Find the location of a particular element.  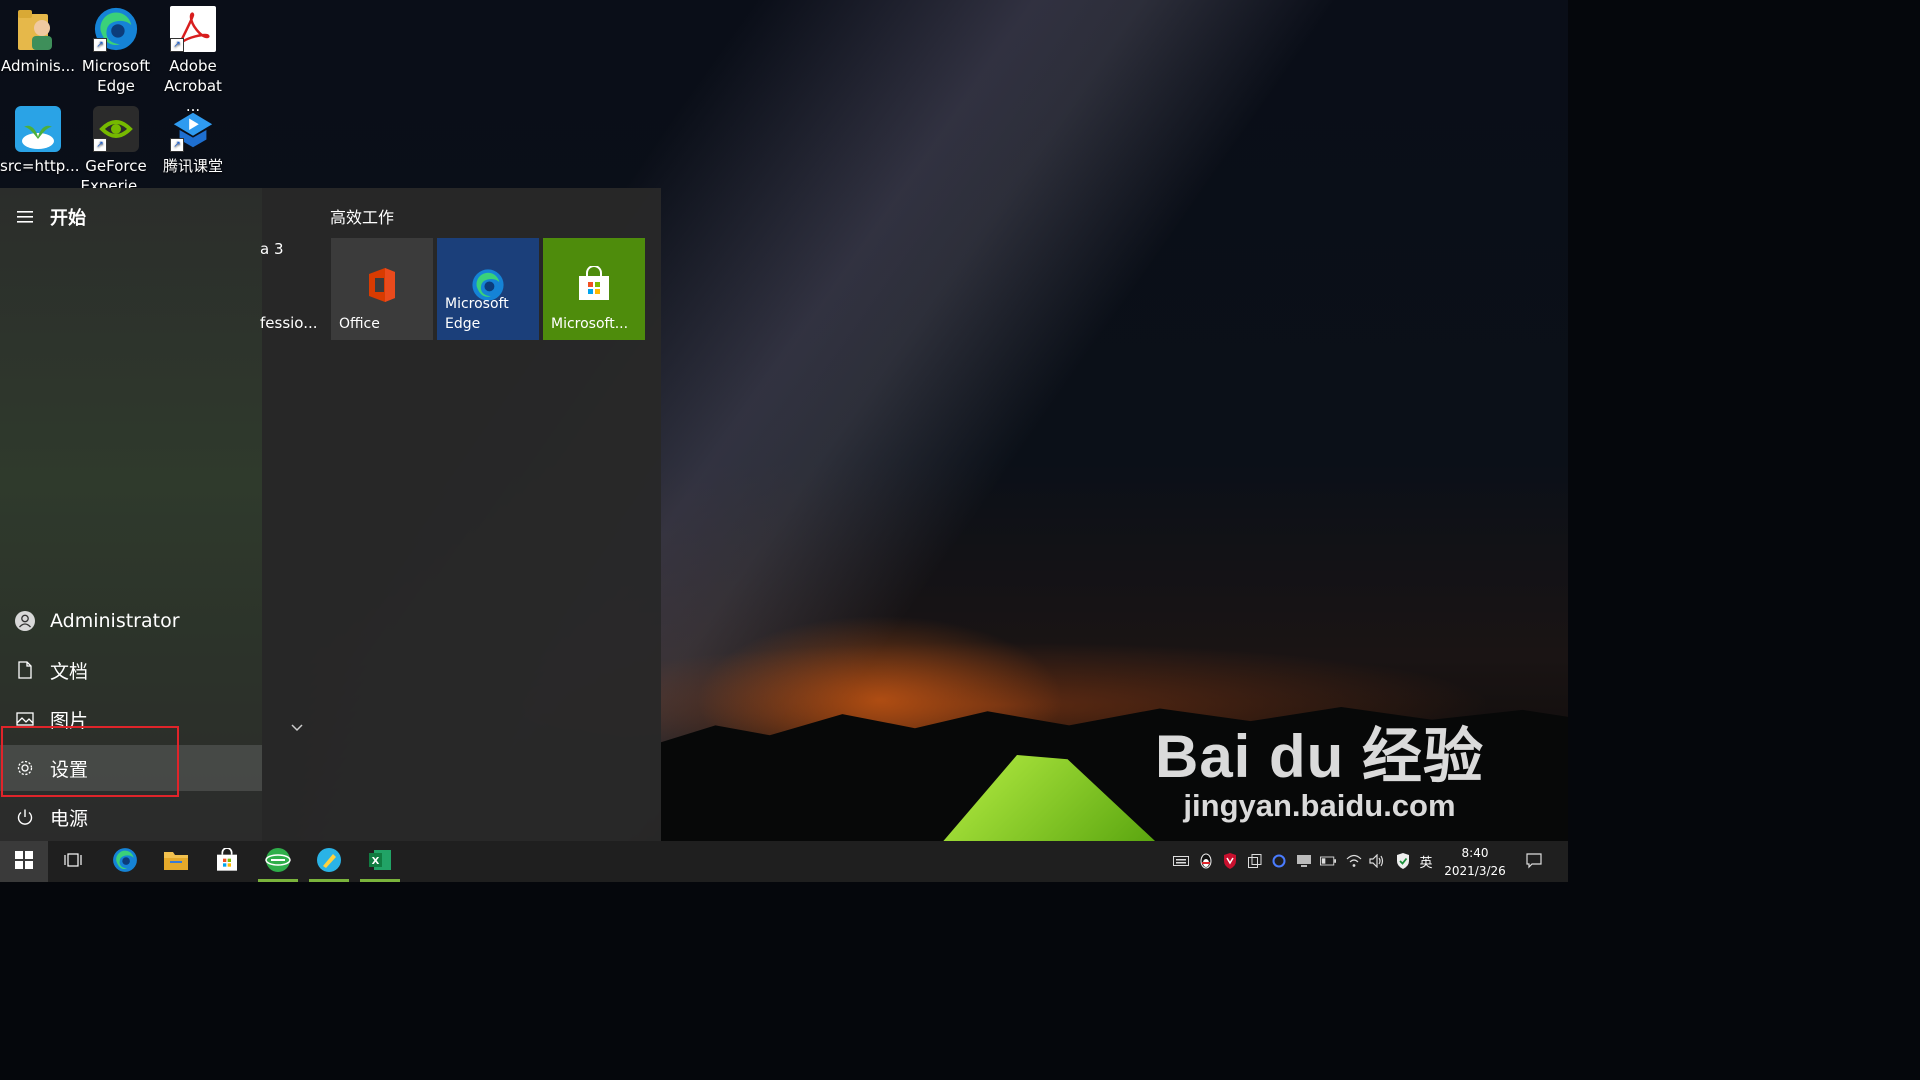

wifi-icon is located at coordinates (1354, 861).